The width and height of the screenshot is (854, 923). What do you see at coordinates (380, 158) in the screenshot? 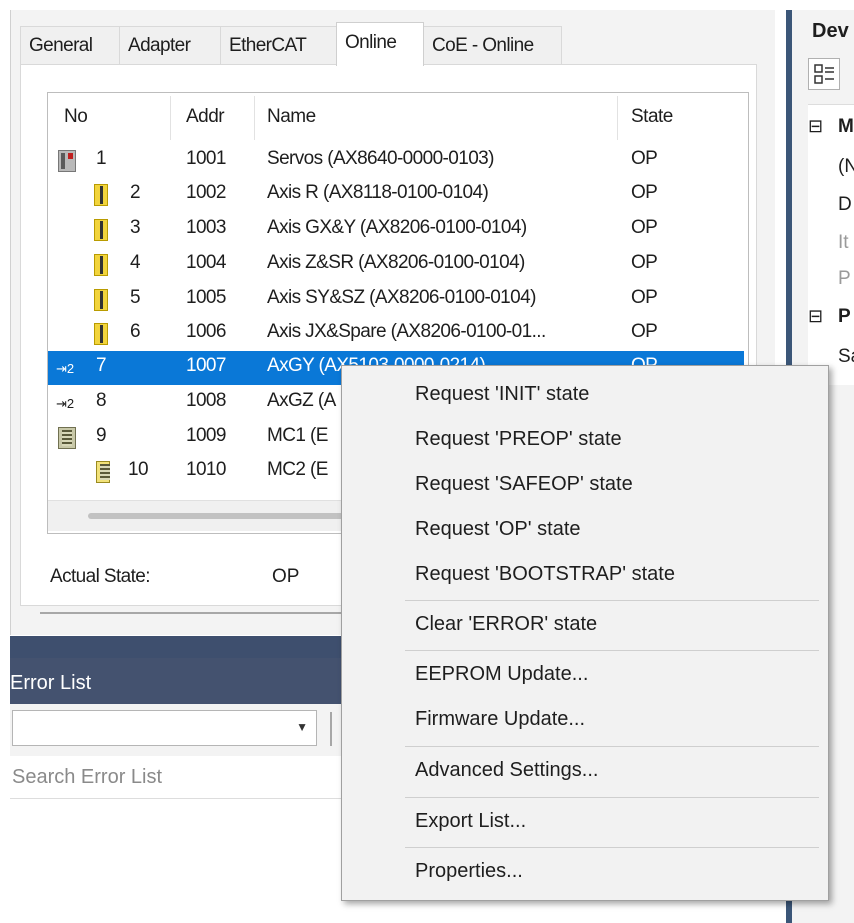
I see `row-name: Servos (AX8640-0000-0103)` at bounding box center [380, 158].